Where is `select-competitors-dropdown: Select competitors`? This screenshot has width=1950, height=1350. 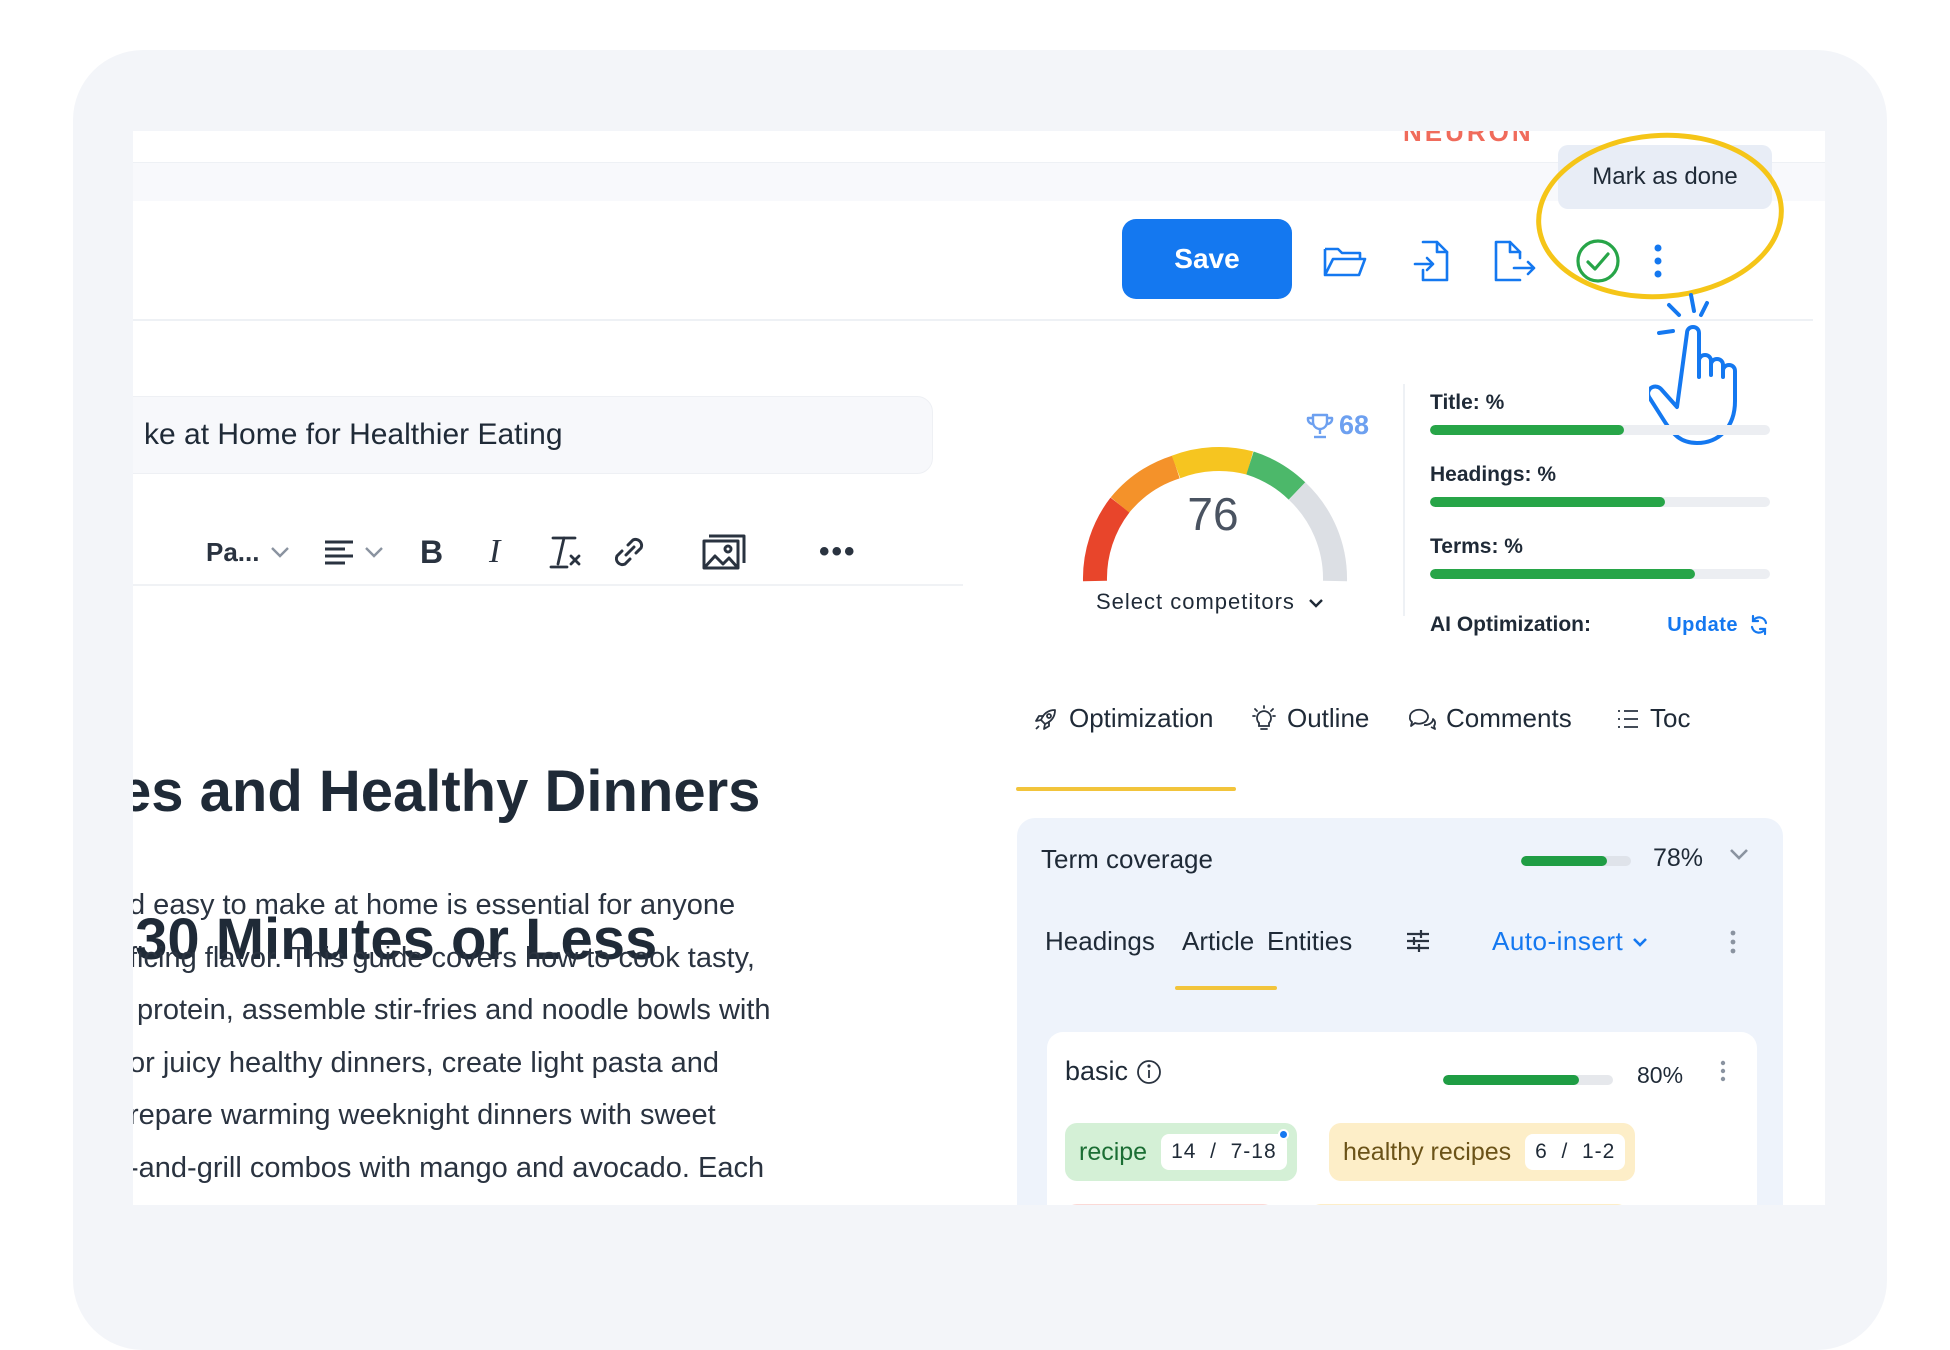 select-competitors-dropdown: Select competitors is located at coordinates (1210, 602).